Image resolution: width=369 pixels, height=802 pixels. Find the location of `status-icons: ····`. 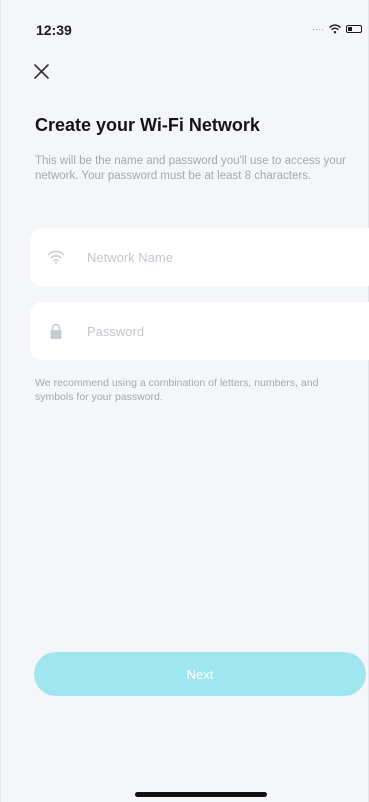

status-icons: ···· is located at coordinates (337, 29).